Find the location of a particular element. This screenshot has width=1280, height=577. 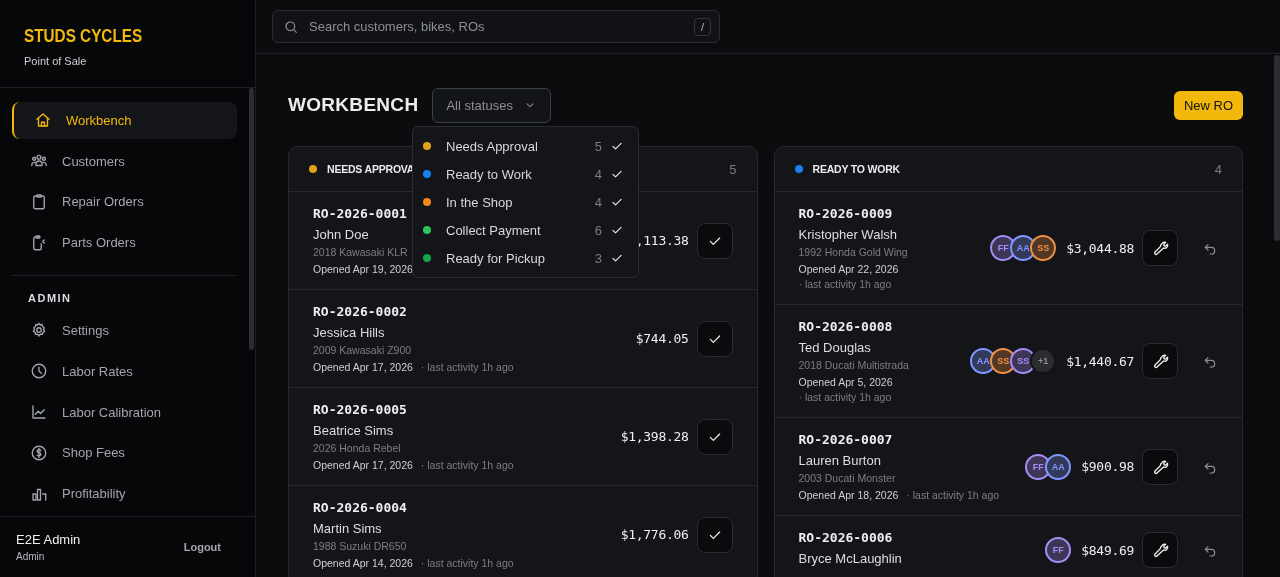

brand-subtitle: Point of Sale is located at coordinates (56, 61).